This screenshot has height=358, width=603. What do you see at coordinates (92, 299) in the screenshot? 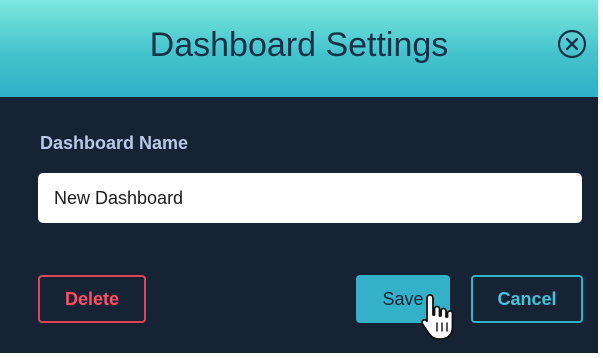
I see `delete-button: Delete` at bounding box center [92, 299].